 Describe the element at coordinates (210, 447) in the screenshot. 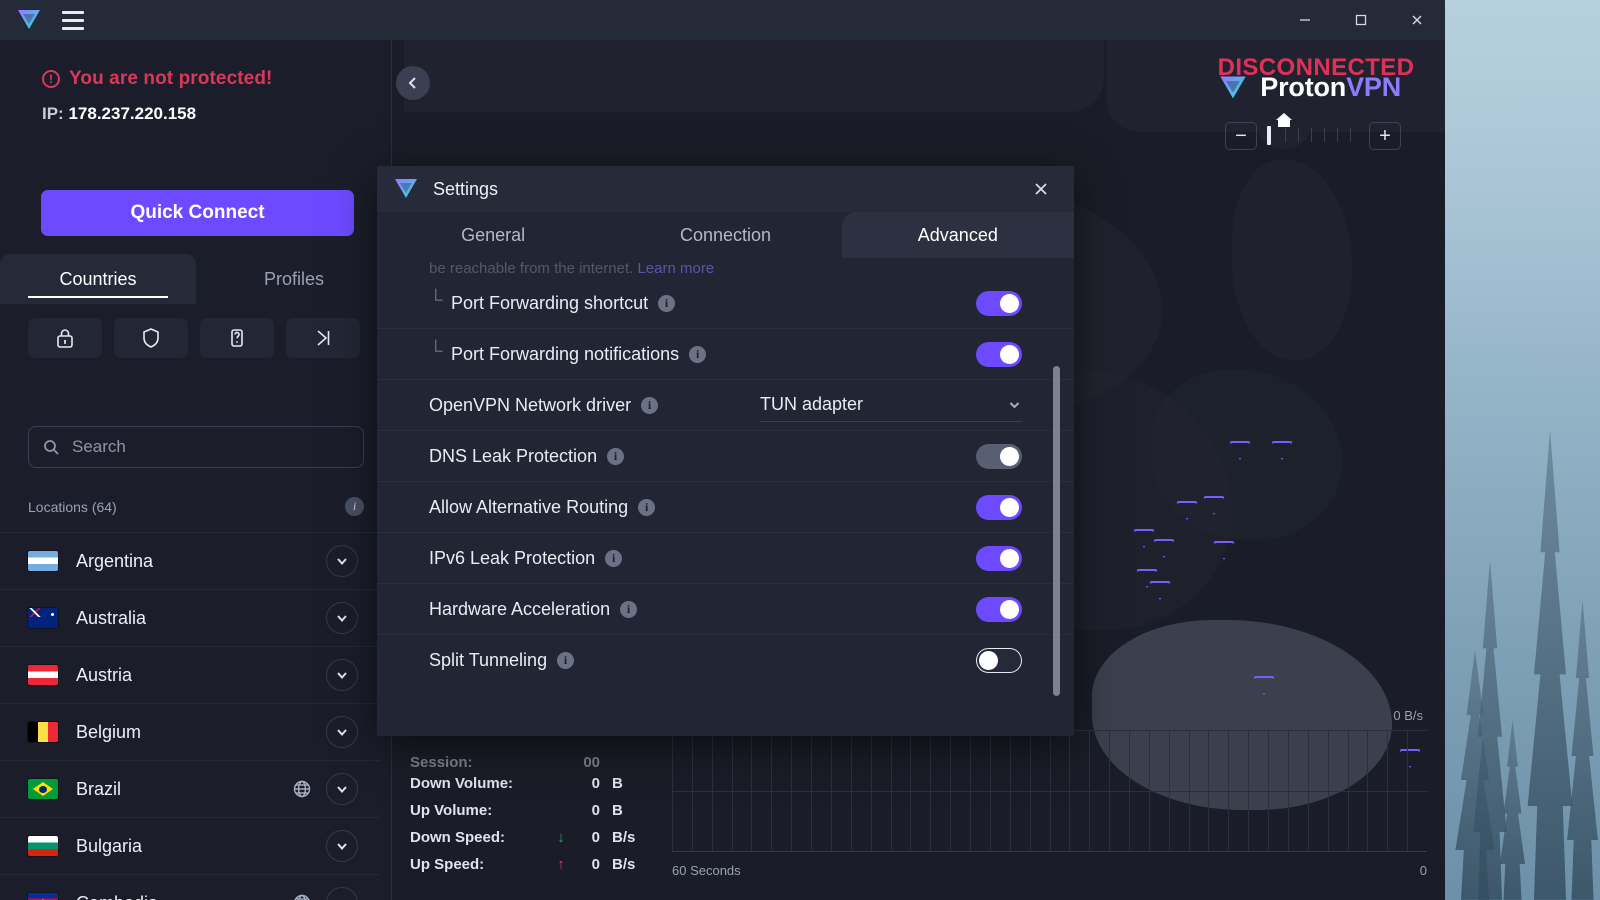

I see `search-input` at that location.